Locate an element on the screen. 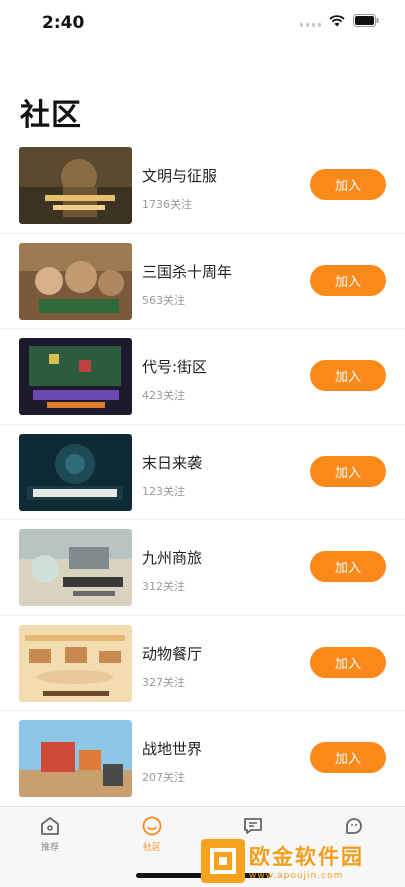  watermark-main: 欧金软件园 is located at coordinates (306, 857).